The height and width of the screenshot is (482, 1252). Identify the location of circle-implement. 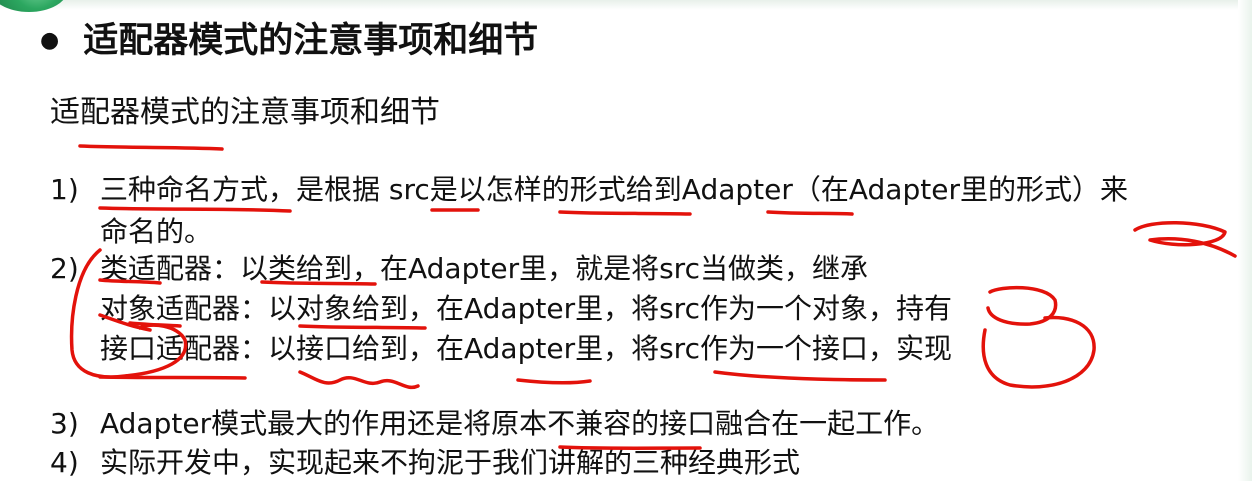
(1038, 352).